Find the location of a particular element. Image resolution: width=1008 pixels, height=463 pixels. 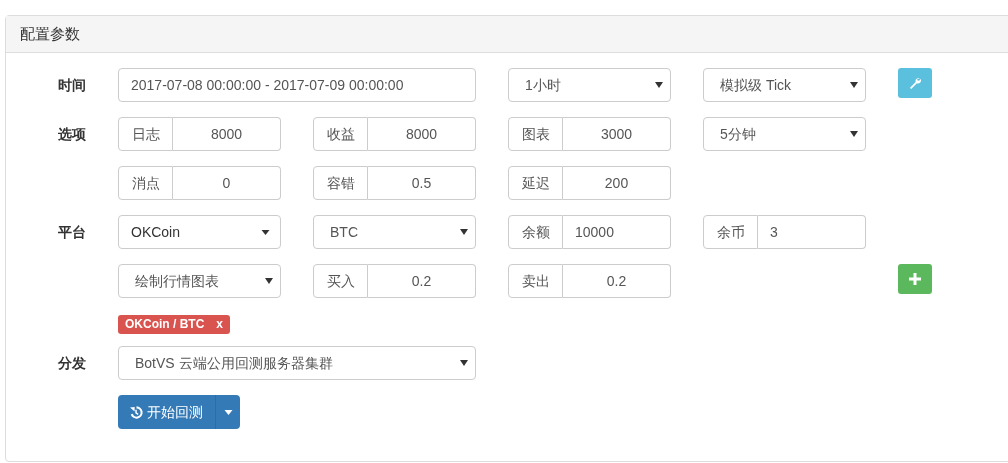

field-label: 收益 is located at coordinates (340, 134).